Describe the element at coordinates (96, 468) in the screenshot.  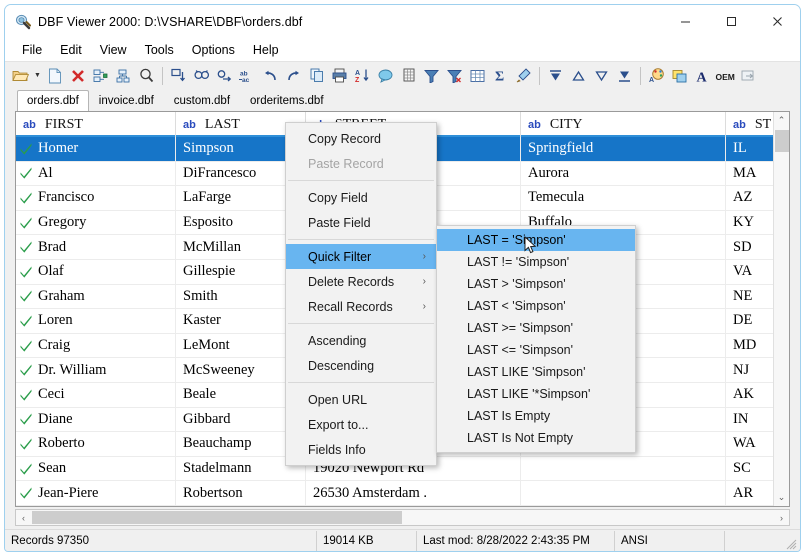
I see `table-cell-first: Sean` at that location.